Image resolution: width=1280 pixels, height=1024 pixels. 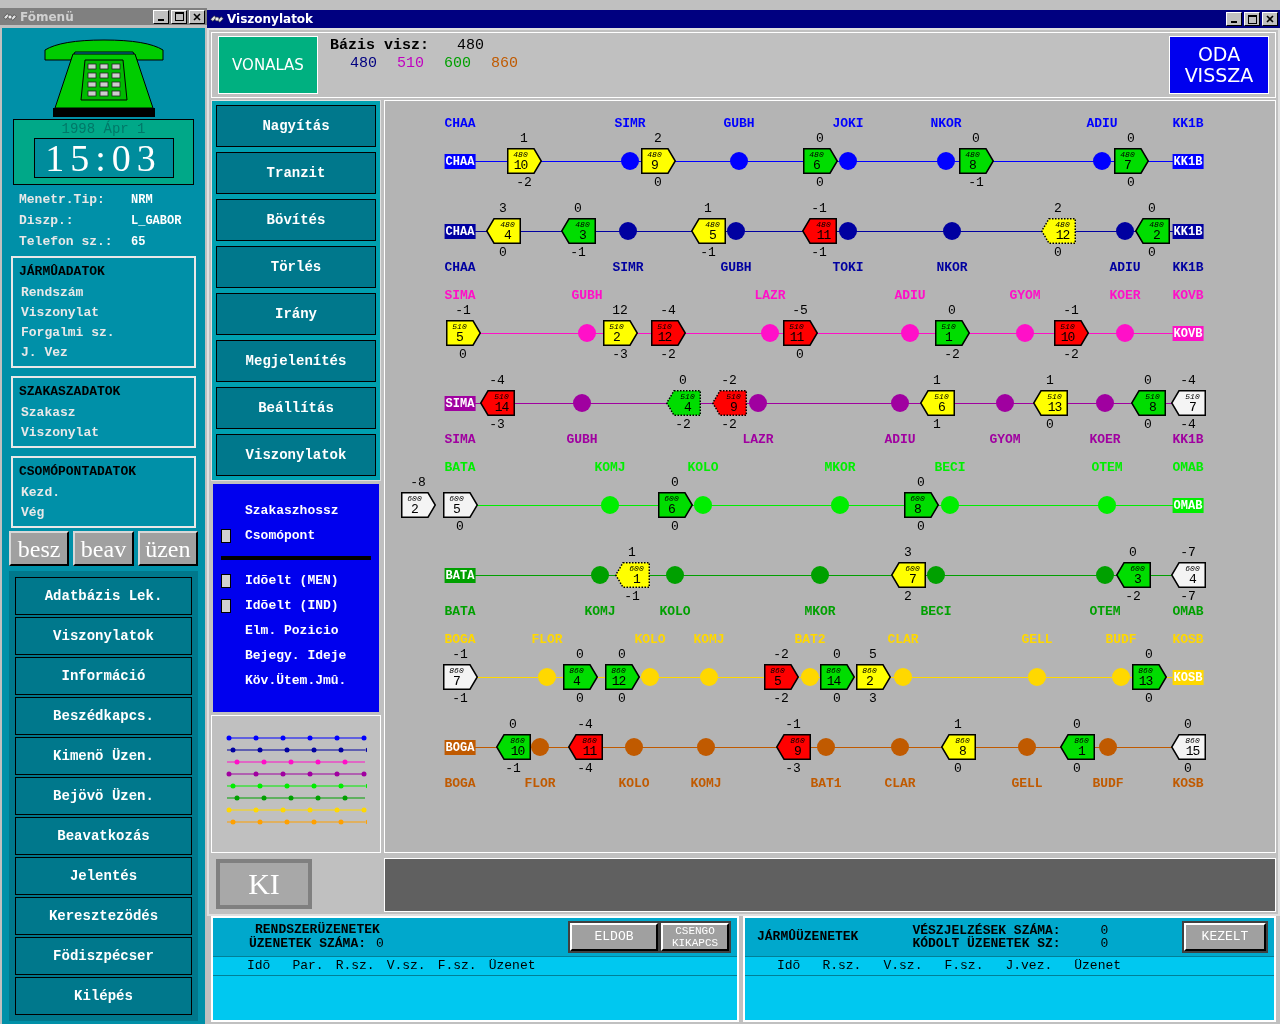 I want to click on vehicle-marker: 480 12, so click(x=1058, y=231).